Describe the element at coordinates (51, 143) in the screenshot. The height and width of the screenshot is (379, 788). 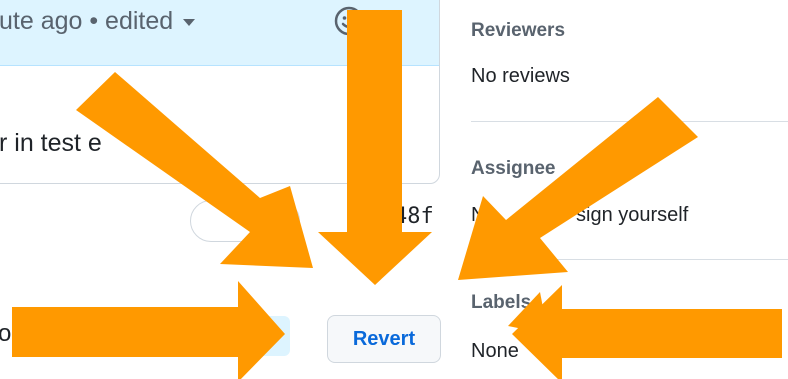
I see `comment-body: r in test e` at that location.